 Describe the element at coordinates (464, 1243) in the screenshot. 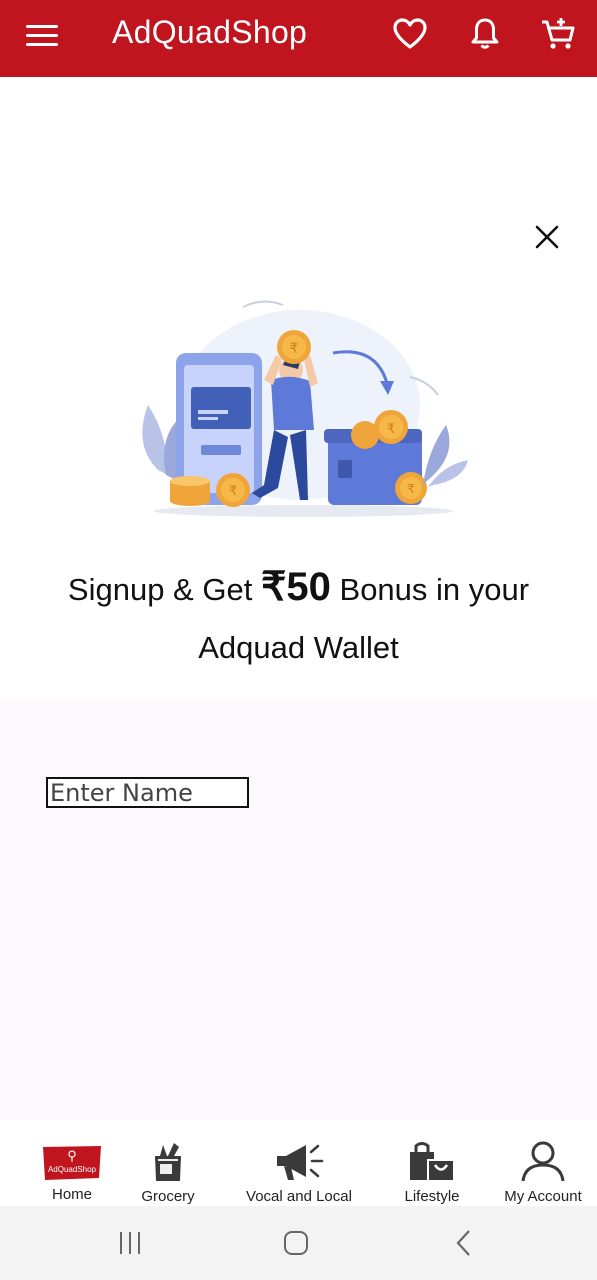

I see `back-icon` at that location.